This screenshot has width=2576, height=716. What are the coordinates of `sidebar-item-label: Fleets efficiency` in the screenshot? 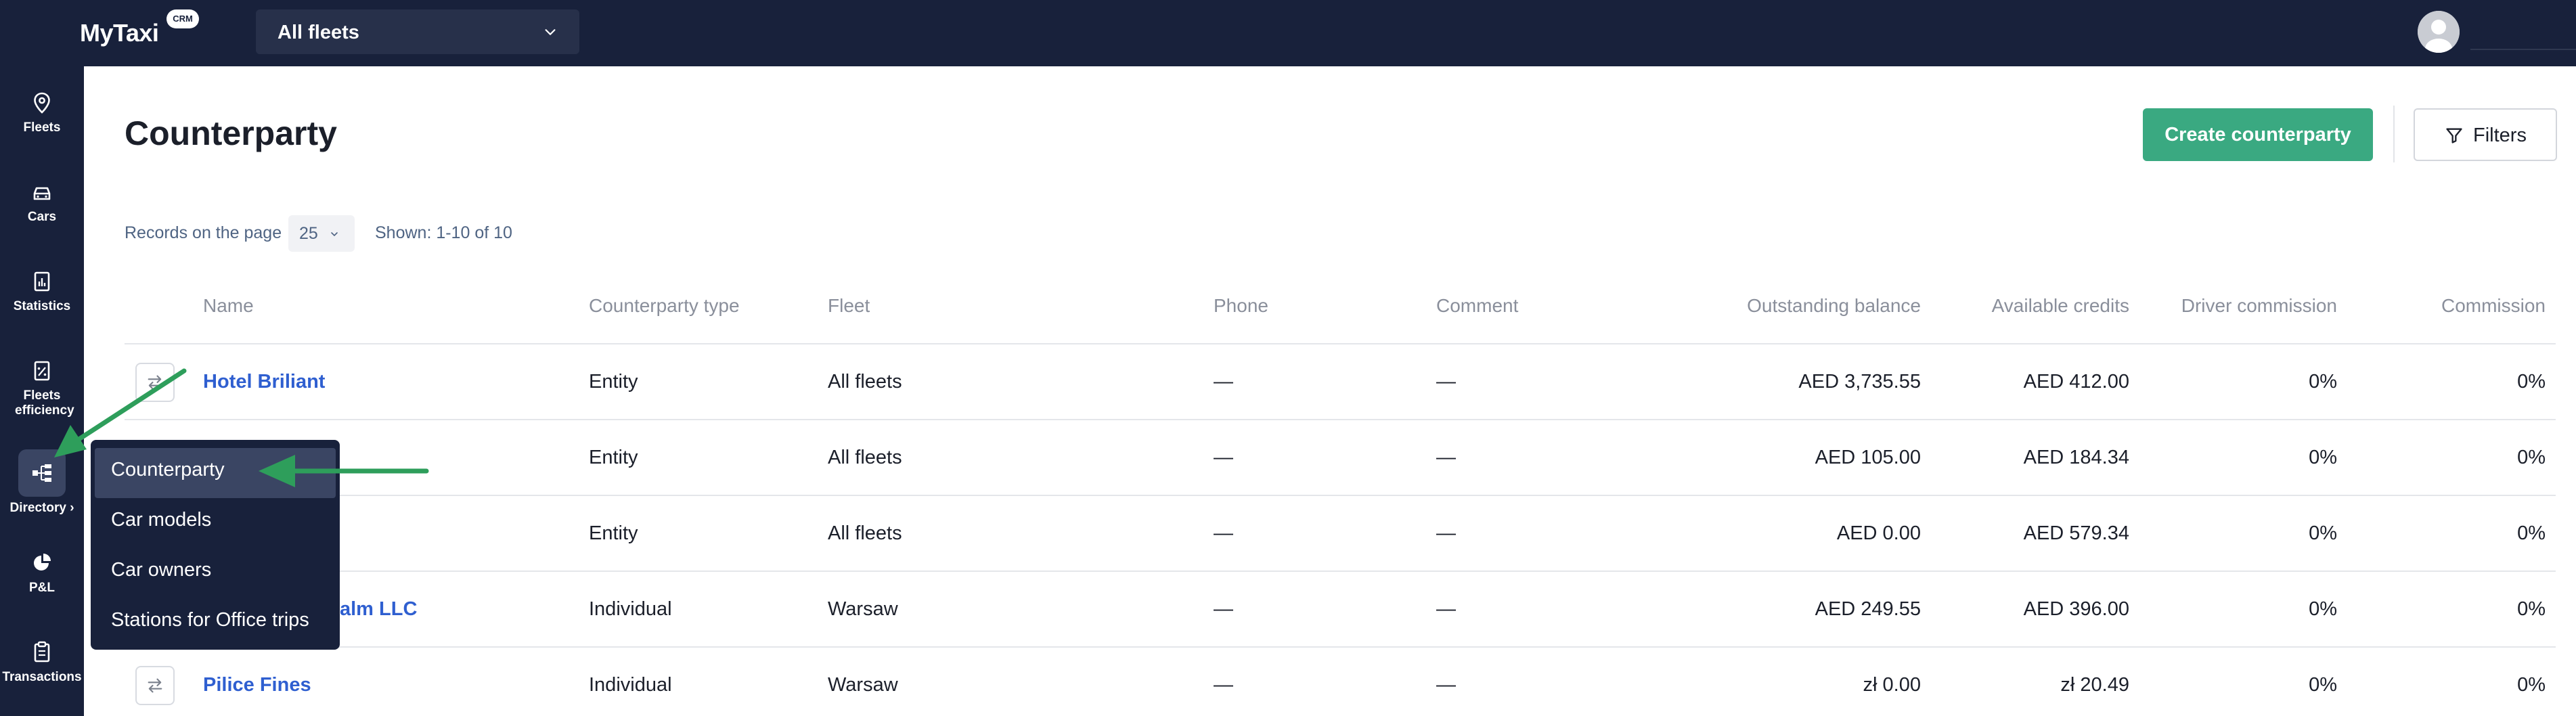 It's located at (44, 403).